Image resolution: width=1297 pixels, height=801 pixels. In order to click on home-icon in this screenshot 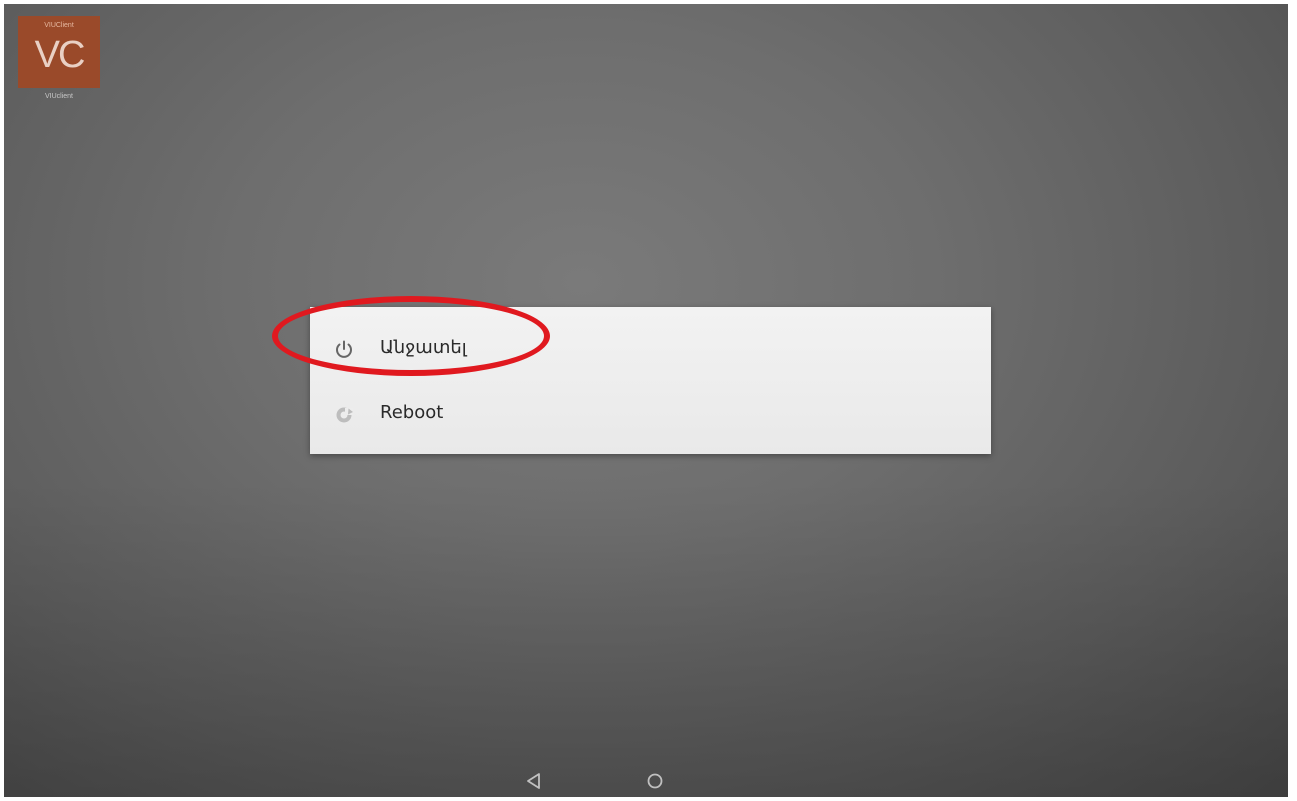, I will do `click(655, 781)`.